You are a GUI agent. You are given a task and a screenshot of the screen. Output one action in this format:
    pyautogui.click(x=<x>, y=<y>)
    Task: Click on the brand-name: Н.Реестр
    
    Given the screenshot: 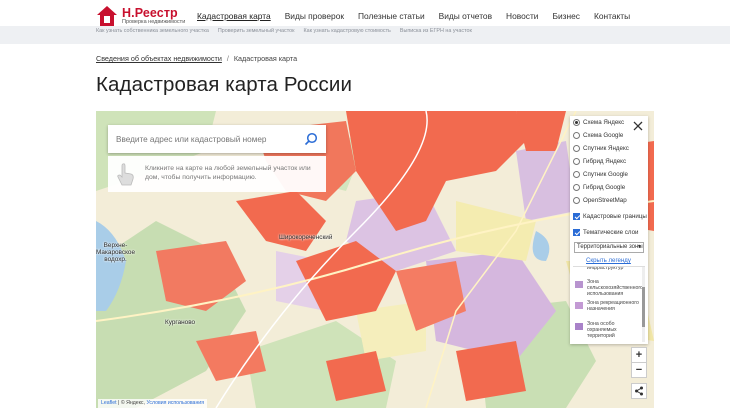 What is the action you would take?
    pyautogui.click(x=150, y=12)
    